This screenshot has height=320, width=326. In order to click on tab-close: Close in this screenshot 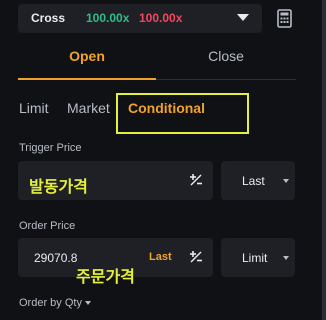, I will do `click(226, 63)`.